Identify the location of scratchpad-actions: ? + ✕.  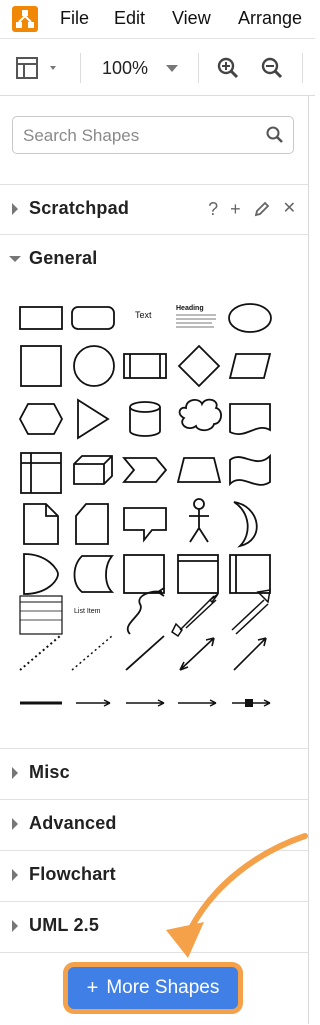
(252, 209).